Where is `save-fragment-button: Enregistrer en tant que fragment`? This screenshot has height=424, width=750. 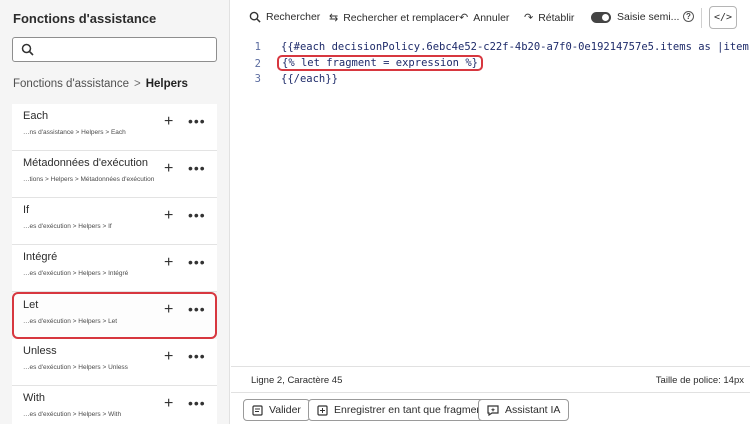 save-fragment-button: Enregistrer en tant que fragment is located at coordinates (401, 410).